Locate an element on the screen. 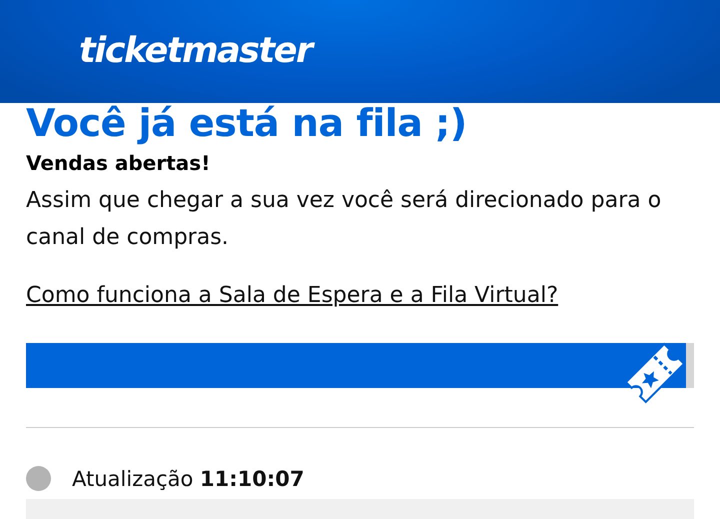 Image resolution: width=720 pixels, height=519 pixels. page-title: Você já está na fila ;) is located at coordinates (247, 123).